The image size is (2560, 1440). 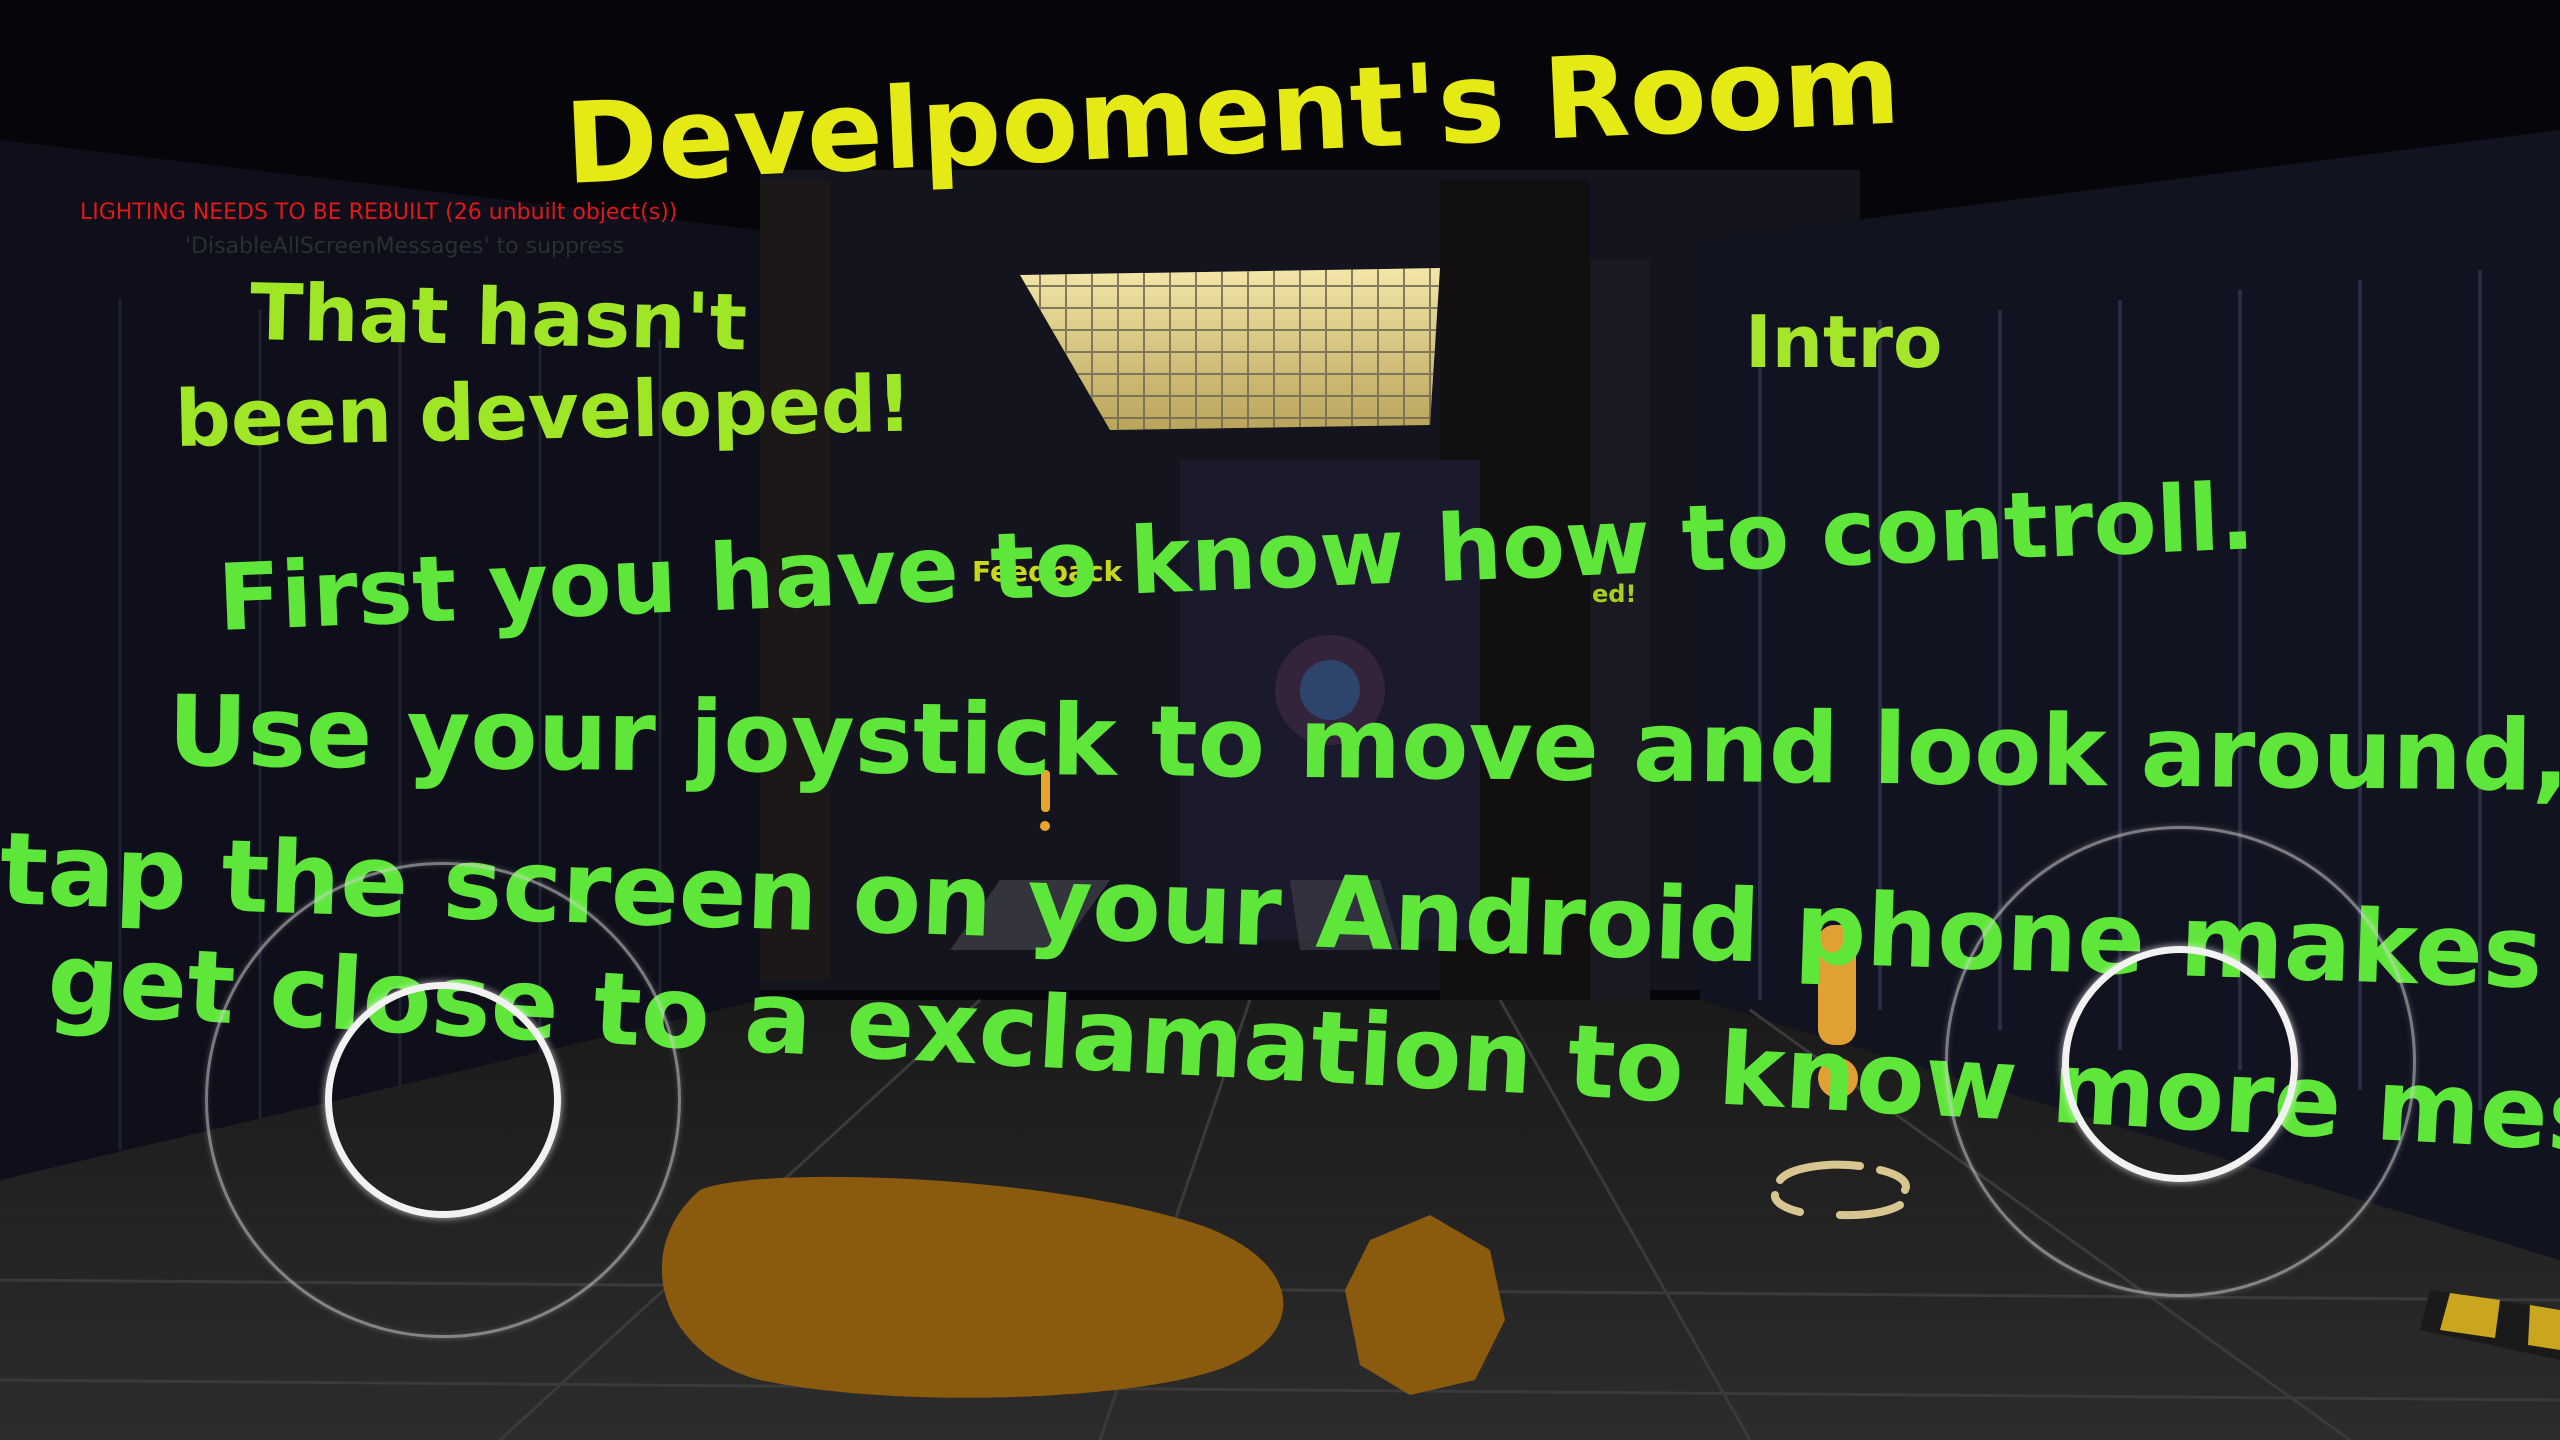 I want to click on look-joystick-thumb, so click(x=2180, y=1064).